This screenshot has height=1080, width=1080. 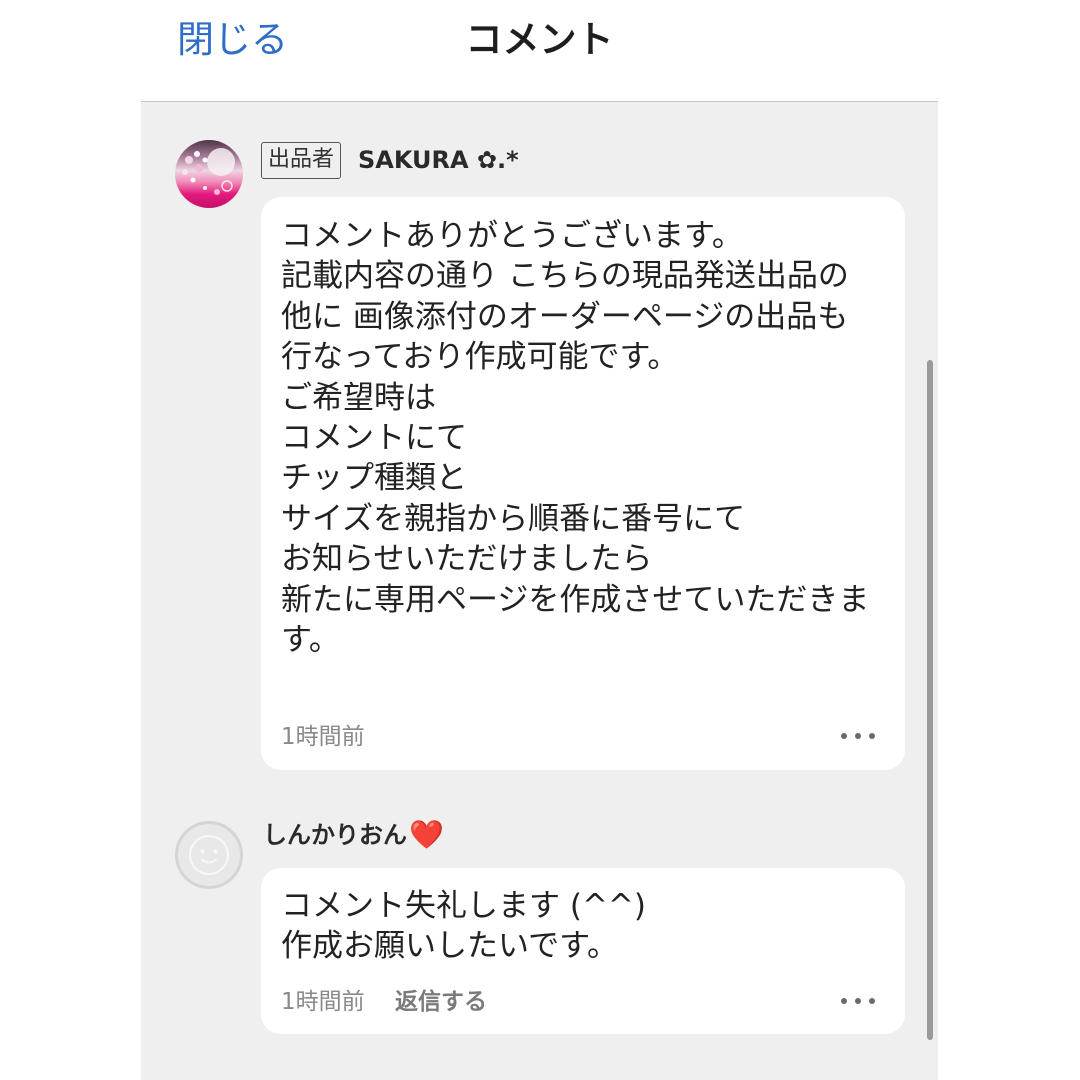 I want to click on seller-avatar, so click(x=209, y=174).